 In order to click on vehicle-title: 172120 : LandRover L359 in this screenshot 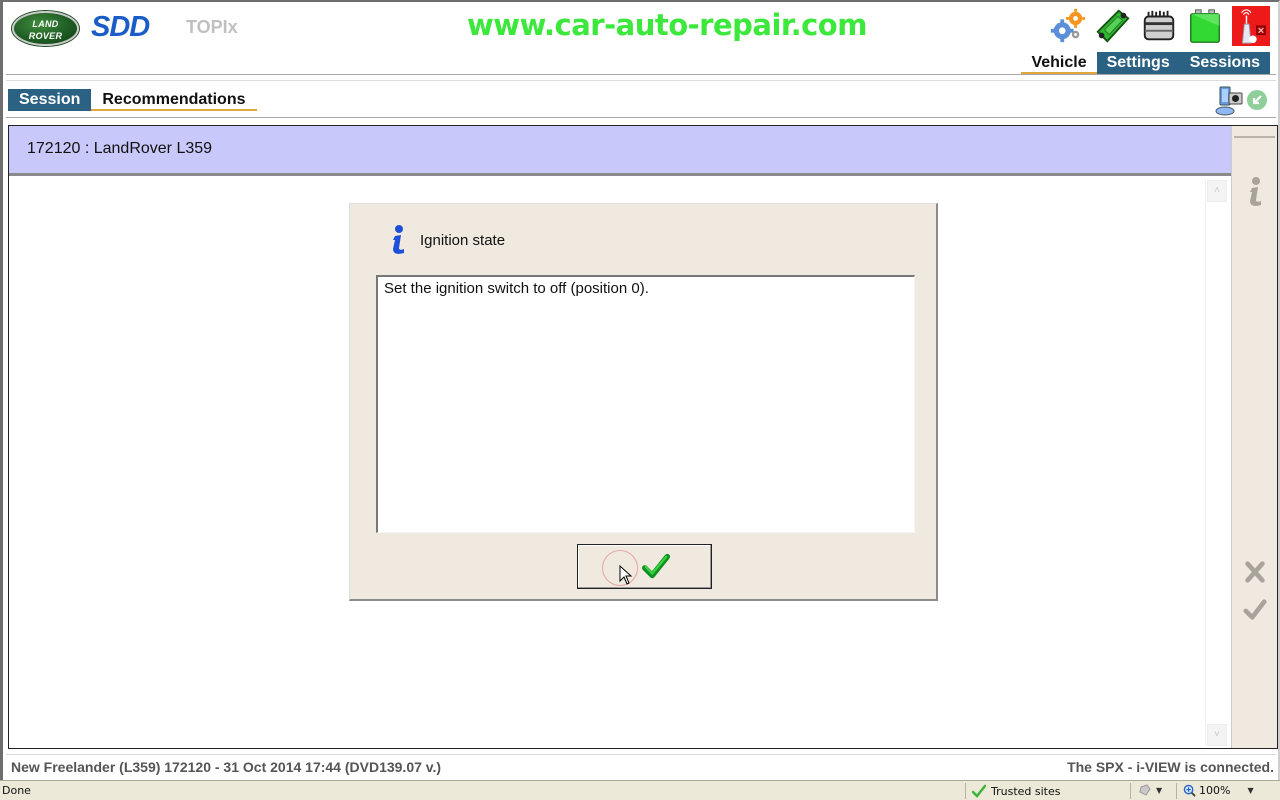, I will do `click(120, 148)`.